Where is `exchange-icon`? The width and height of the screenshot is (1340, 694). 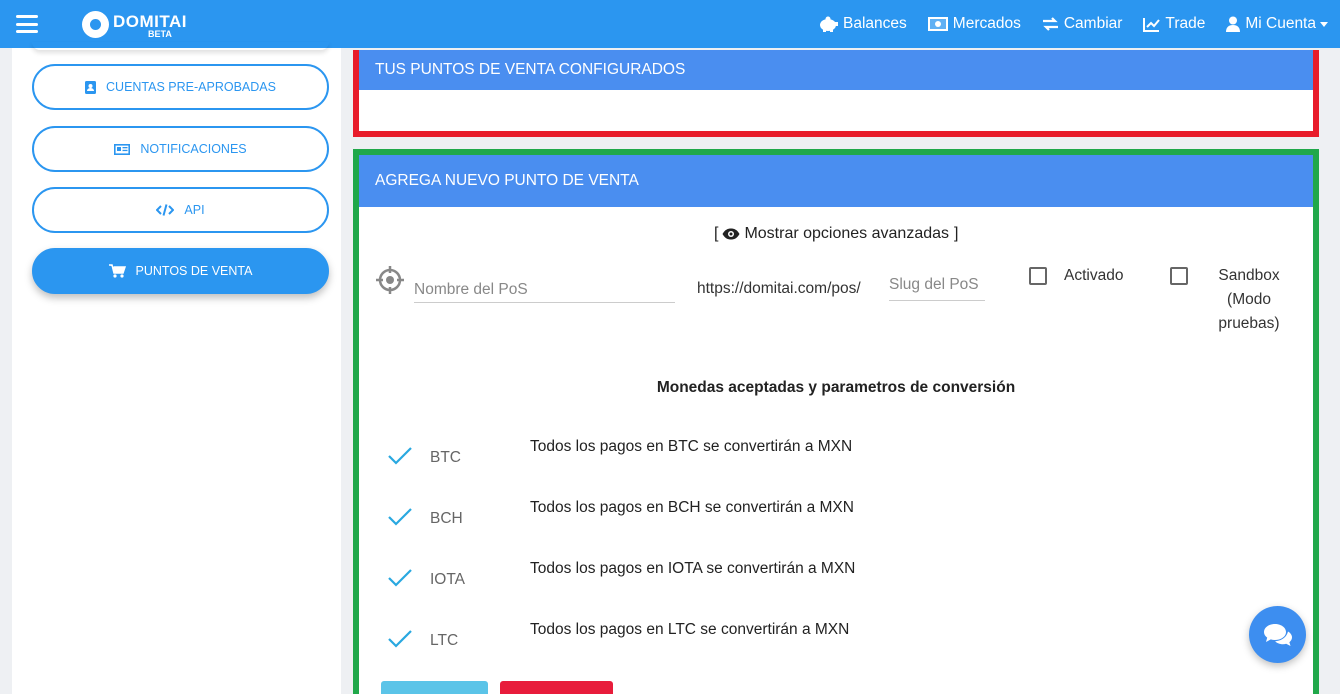
exchange-icon is located at coordinates (1050, 24).